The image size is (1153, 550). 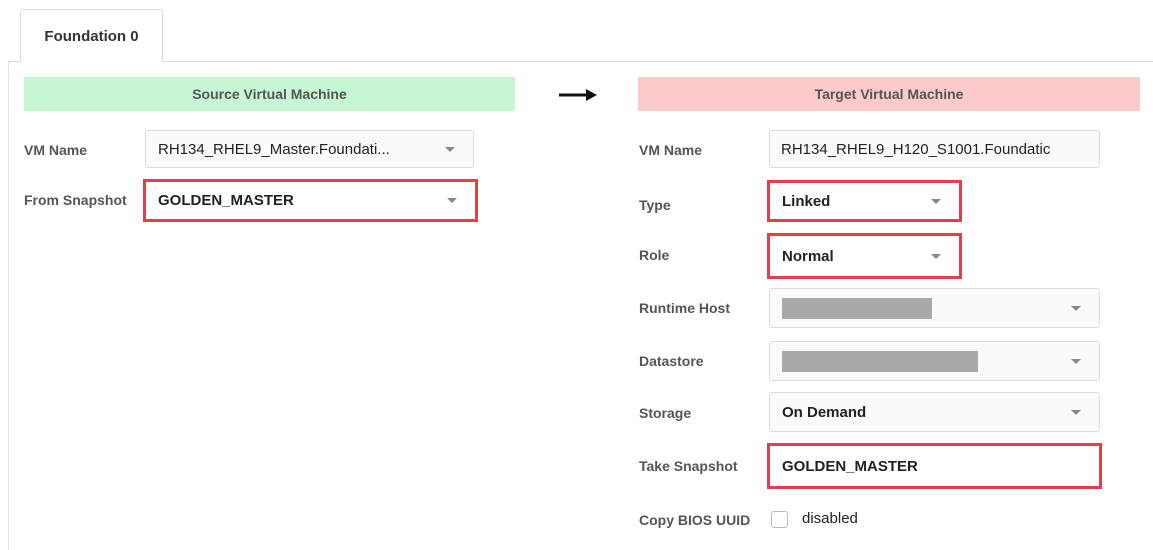 I want to click on target-storage-label: Storage, so click(x=665, y=413).